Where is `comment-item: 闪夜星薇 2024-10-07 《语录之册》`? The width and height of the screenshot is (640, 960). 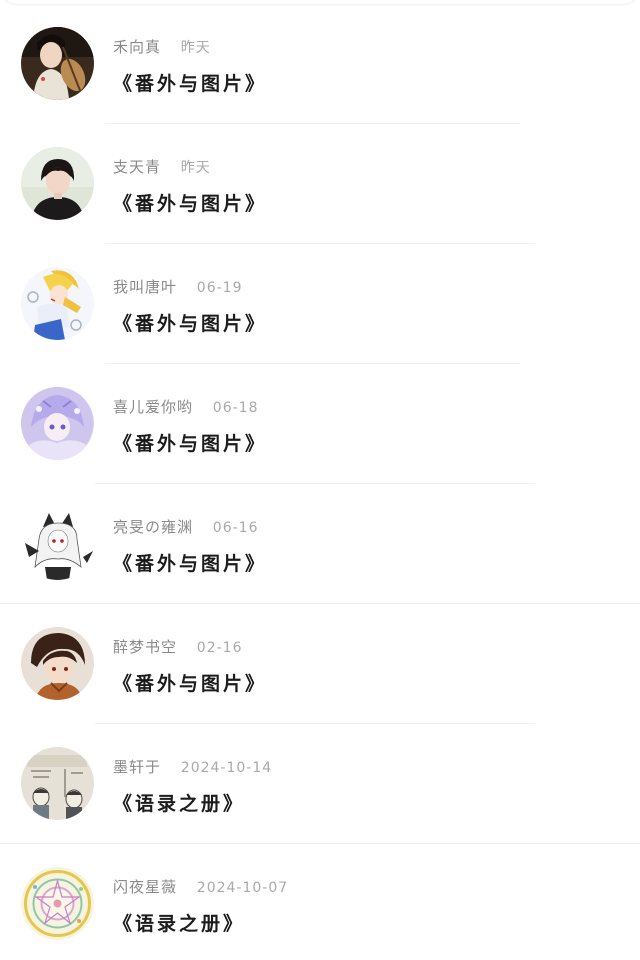
comment-item: 闪夜星薇 2024-10-07 《语录之册》 is located at coordinates (320, 900).